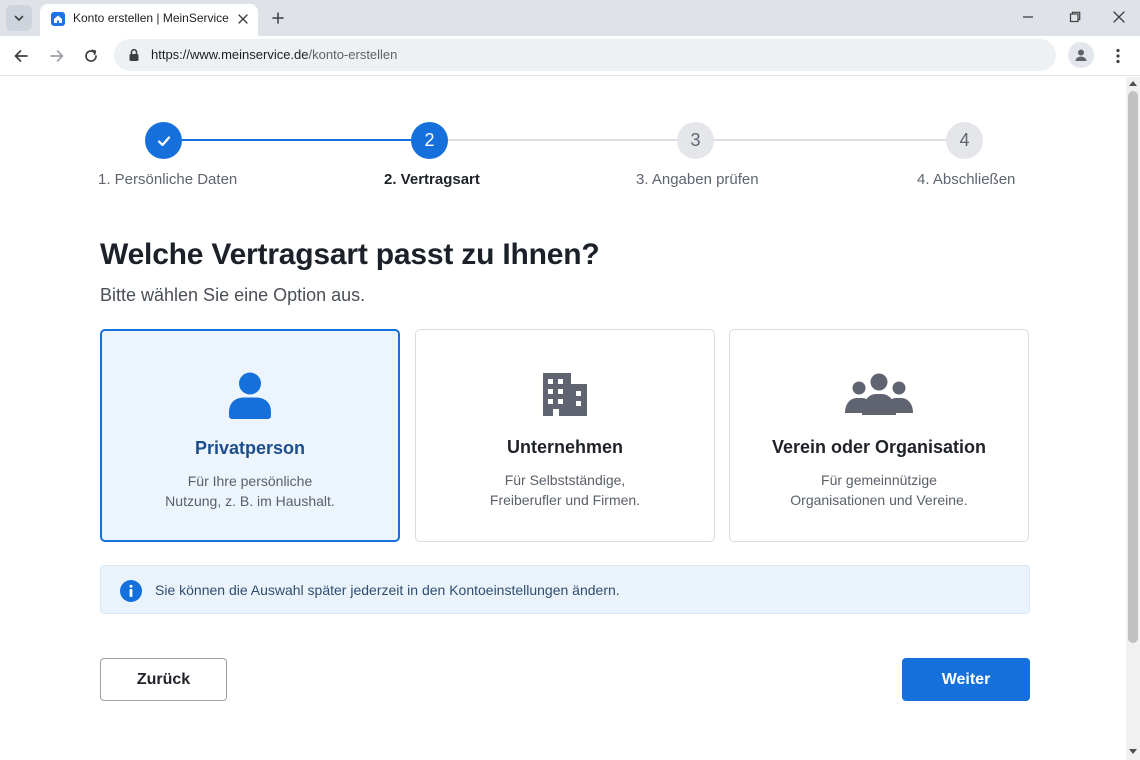  I want to click on tab-title: Konto erstellen | MeinService, so click(151, 18).